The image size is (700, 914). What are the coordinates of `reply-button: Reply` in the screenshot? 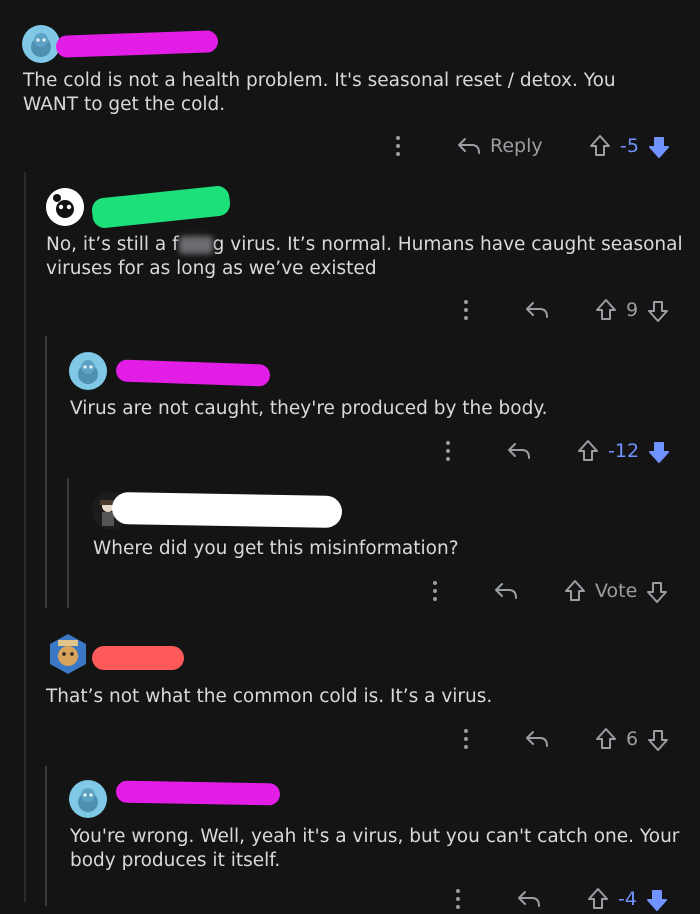 It's located at (499, 146).